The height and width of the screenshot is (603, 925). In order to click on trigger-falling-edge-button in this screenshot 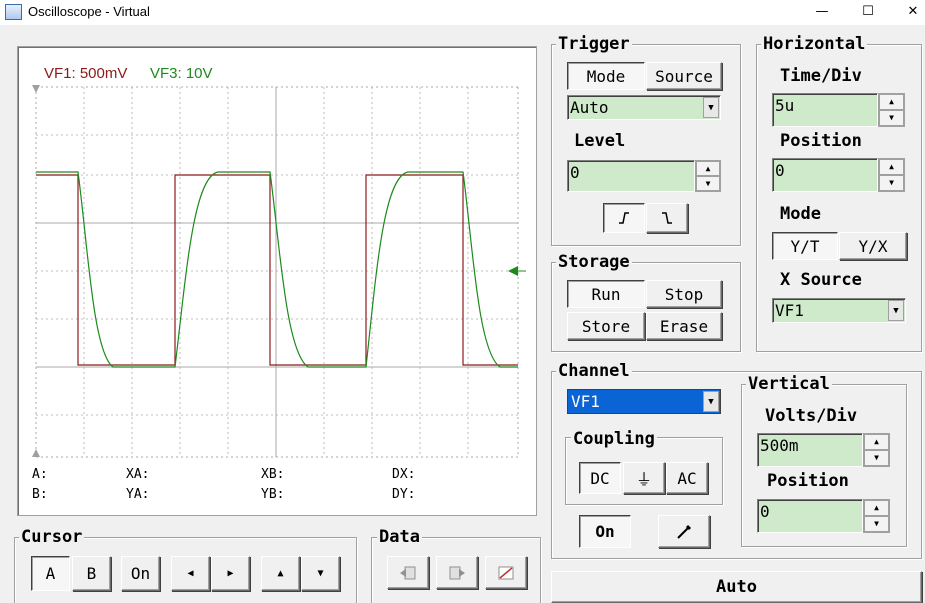, I will do `click(667, 218)`.